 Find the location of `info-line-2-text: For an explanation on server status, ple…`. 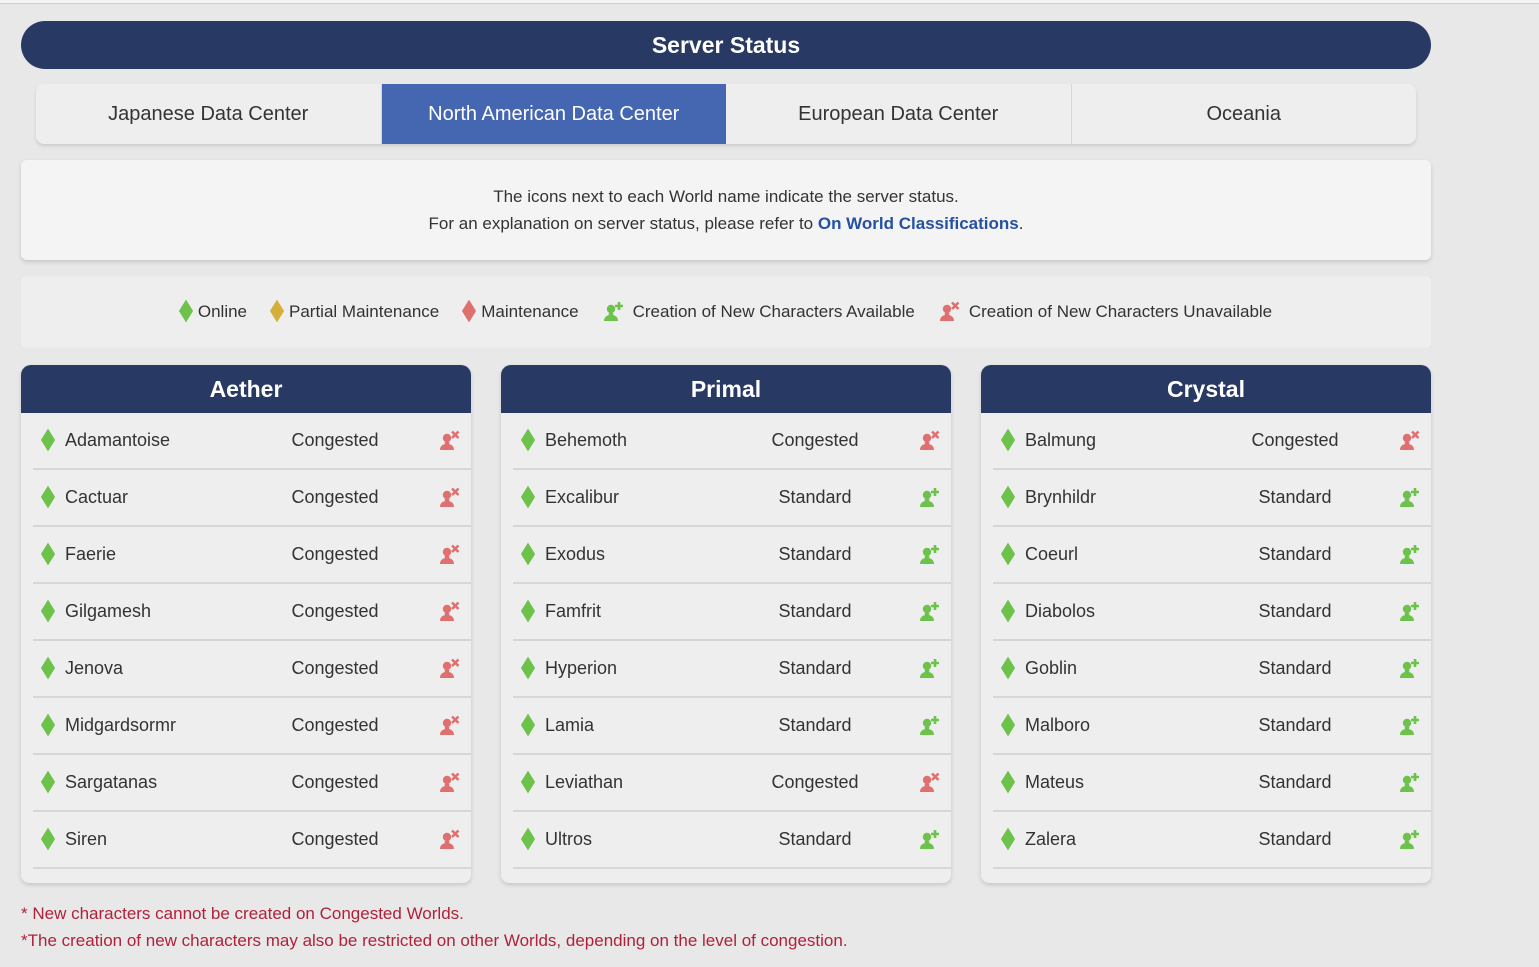

info-line-2-text: For an explanation on server status, ple… is located at coordinates (623, 223).